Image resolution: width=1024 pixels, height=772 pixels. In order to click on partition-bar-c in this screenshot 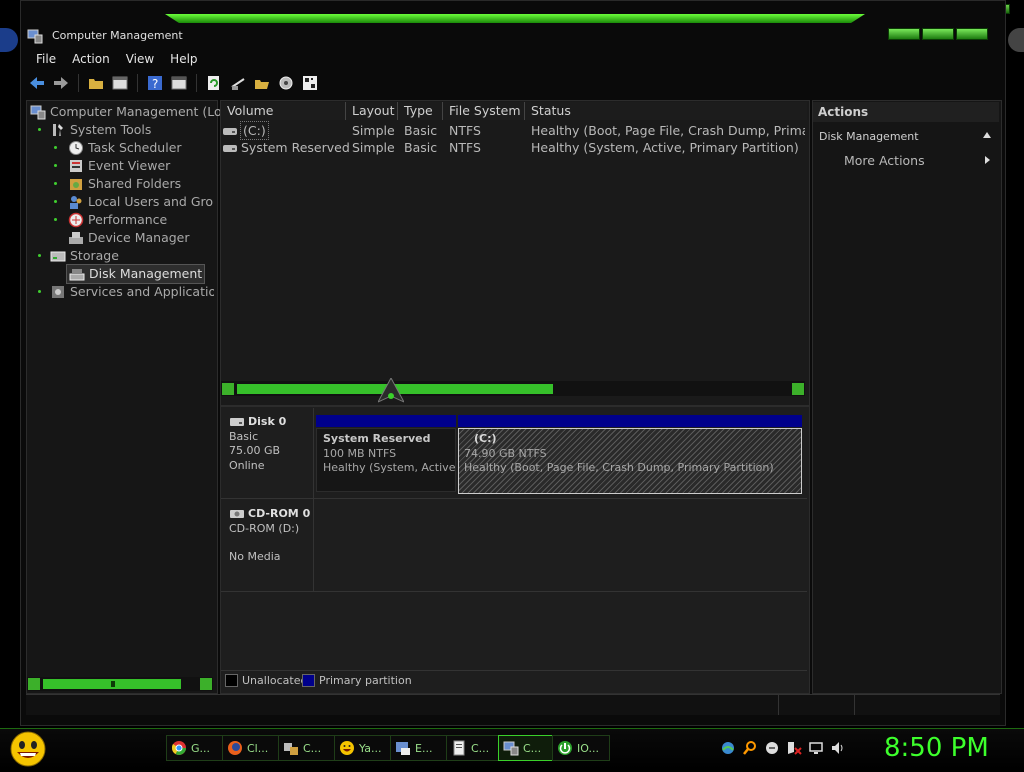, I will do `click(630, 421)`.